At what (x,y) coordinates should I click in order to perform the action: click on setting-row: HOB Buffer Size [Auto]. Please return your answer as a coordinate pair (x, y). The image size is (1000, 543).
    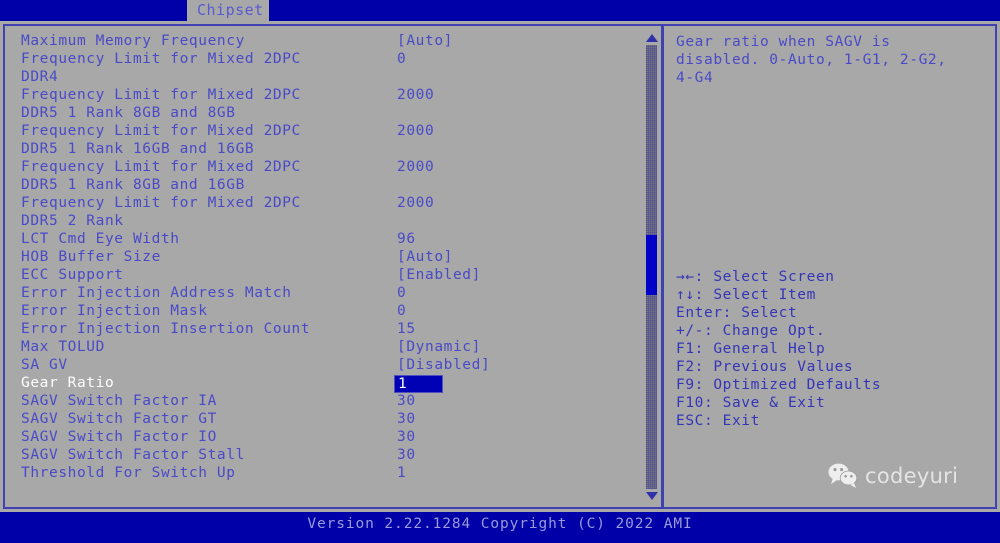
    Looking at the image, I should click on (328, 257).